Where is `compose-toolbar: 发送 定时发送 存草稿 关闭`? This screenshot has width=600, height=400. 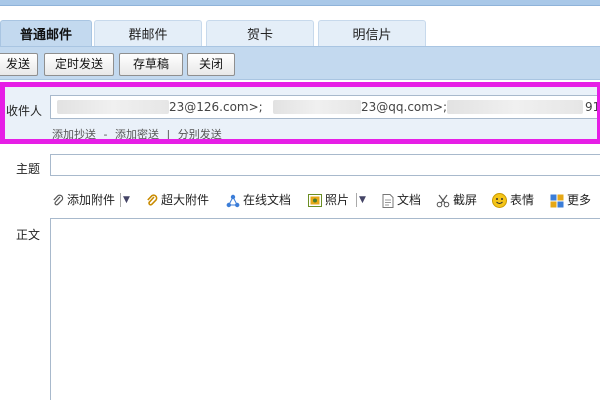
compose-toolbar: 发送 定时发送 存草稿 关闭 is located at coordinates (300, 63).